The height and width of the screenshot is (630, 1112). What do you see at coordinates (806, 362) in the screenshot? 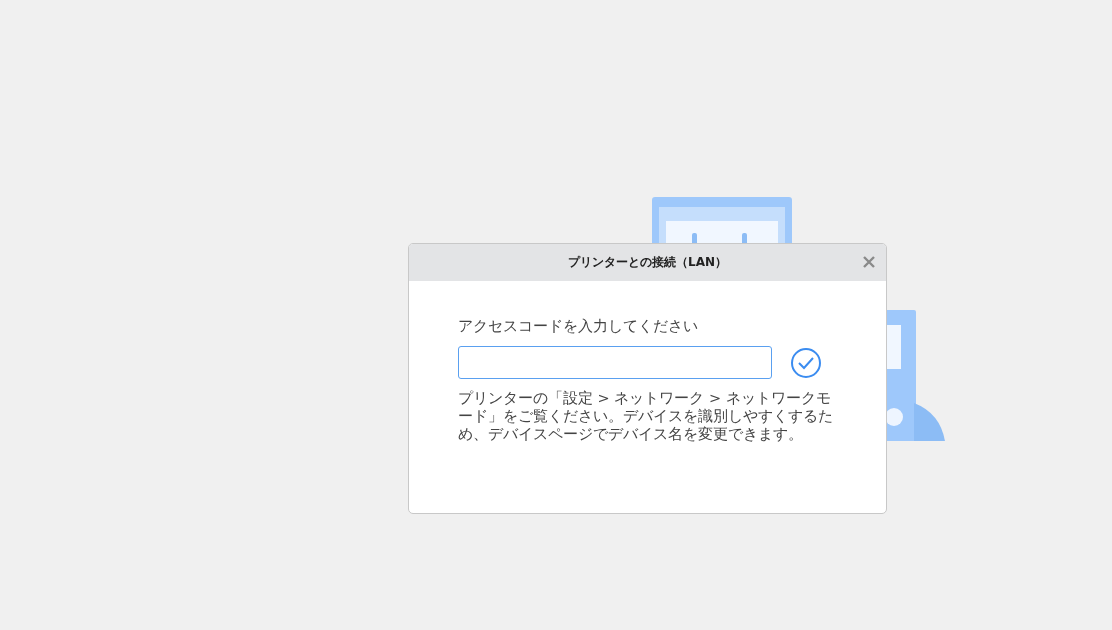
I see `check-icon` at bounding box center [806, 362].